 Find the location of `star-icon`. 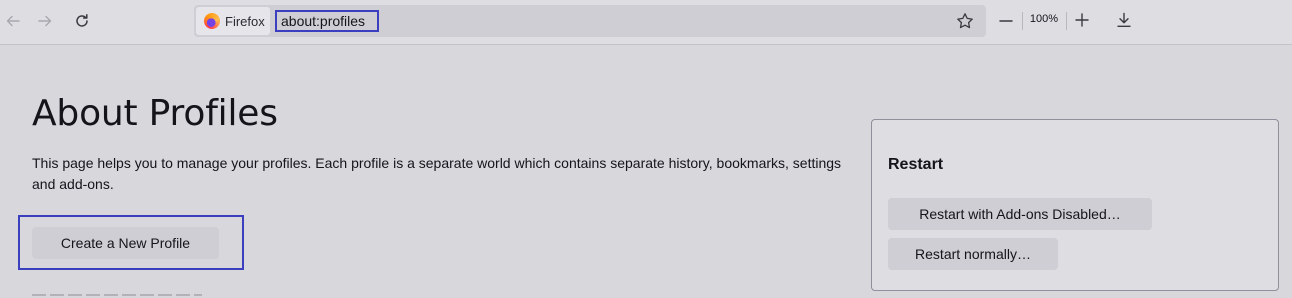

star-icon is located at coordinates (965, 21).